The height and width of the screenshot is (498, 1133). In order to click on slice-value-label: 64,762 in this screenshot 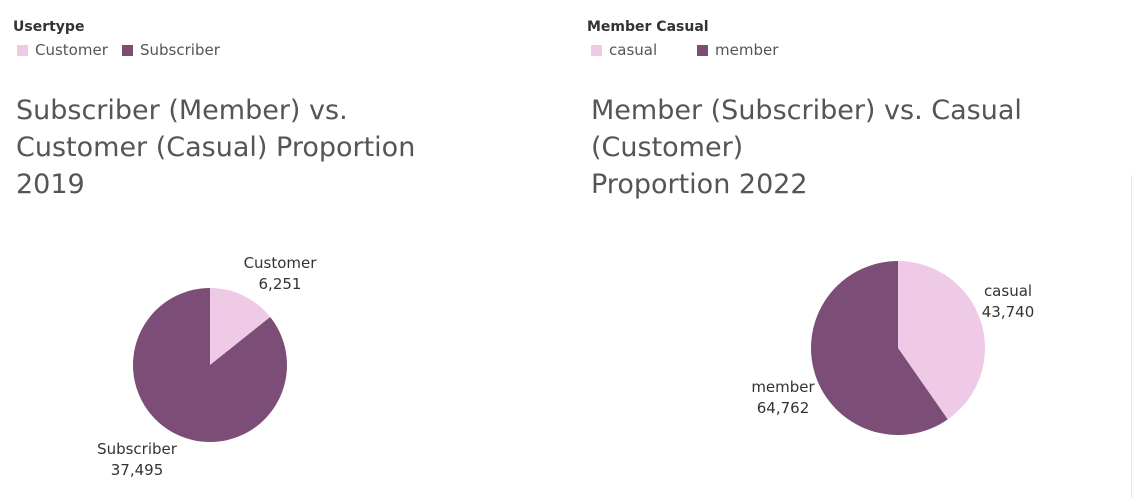, I will do `click(783, 408)`.